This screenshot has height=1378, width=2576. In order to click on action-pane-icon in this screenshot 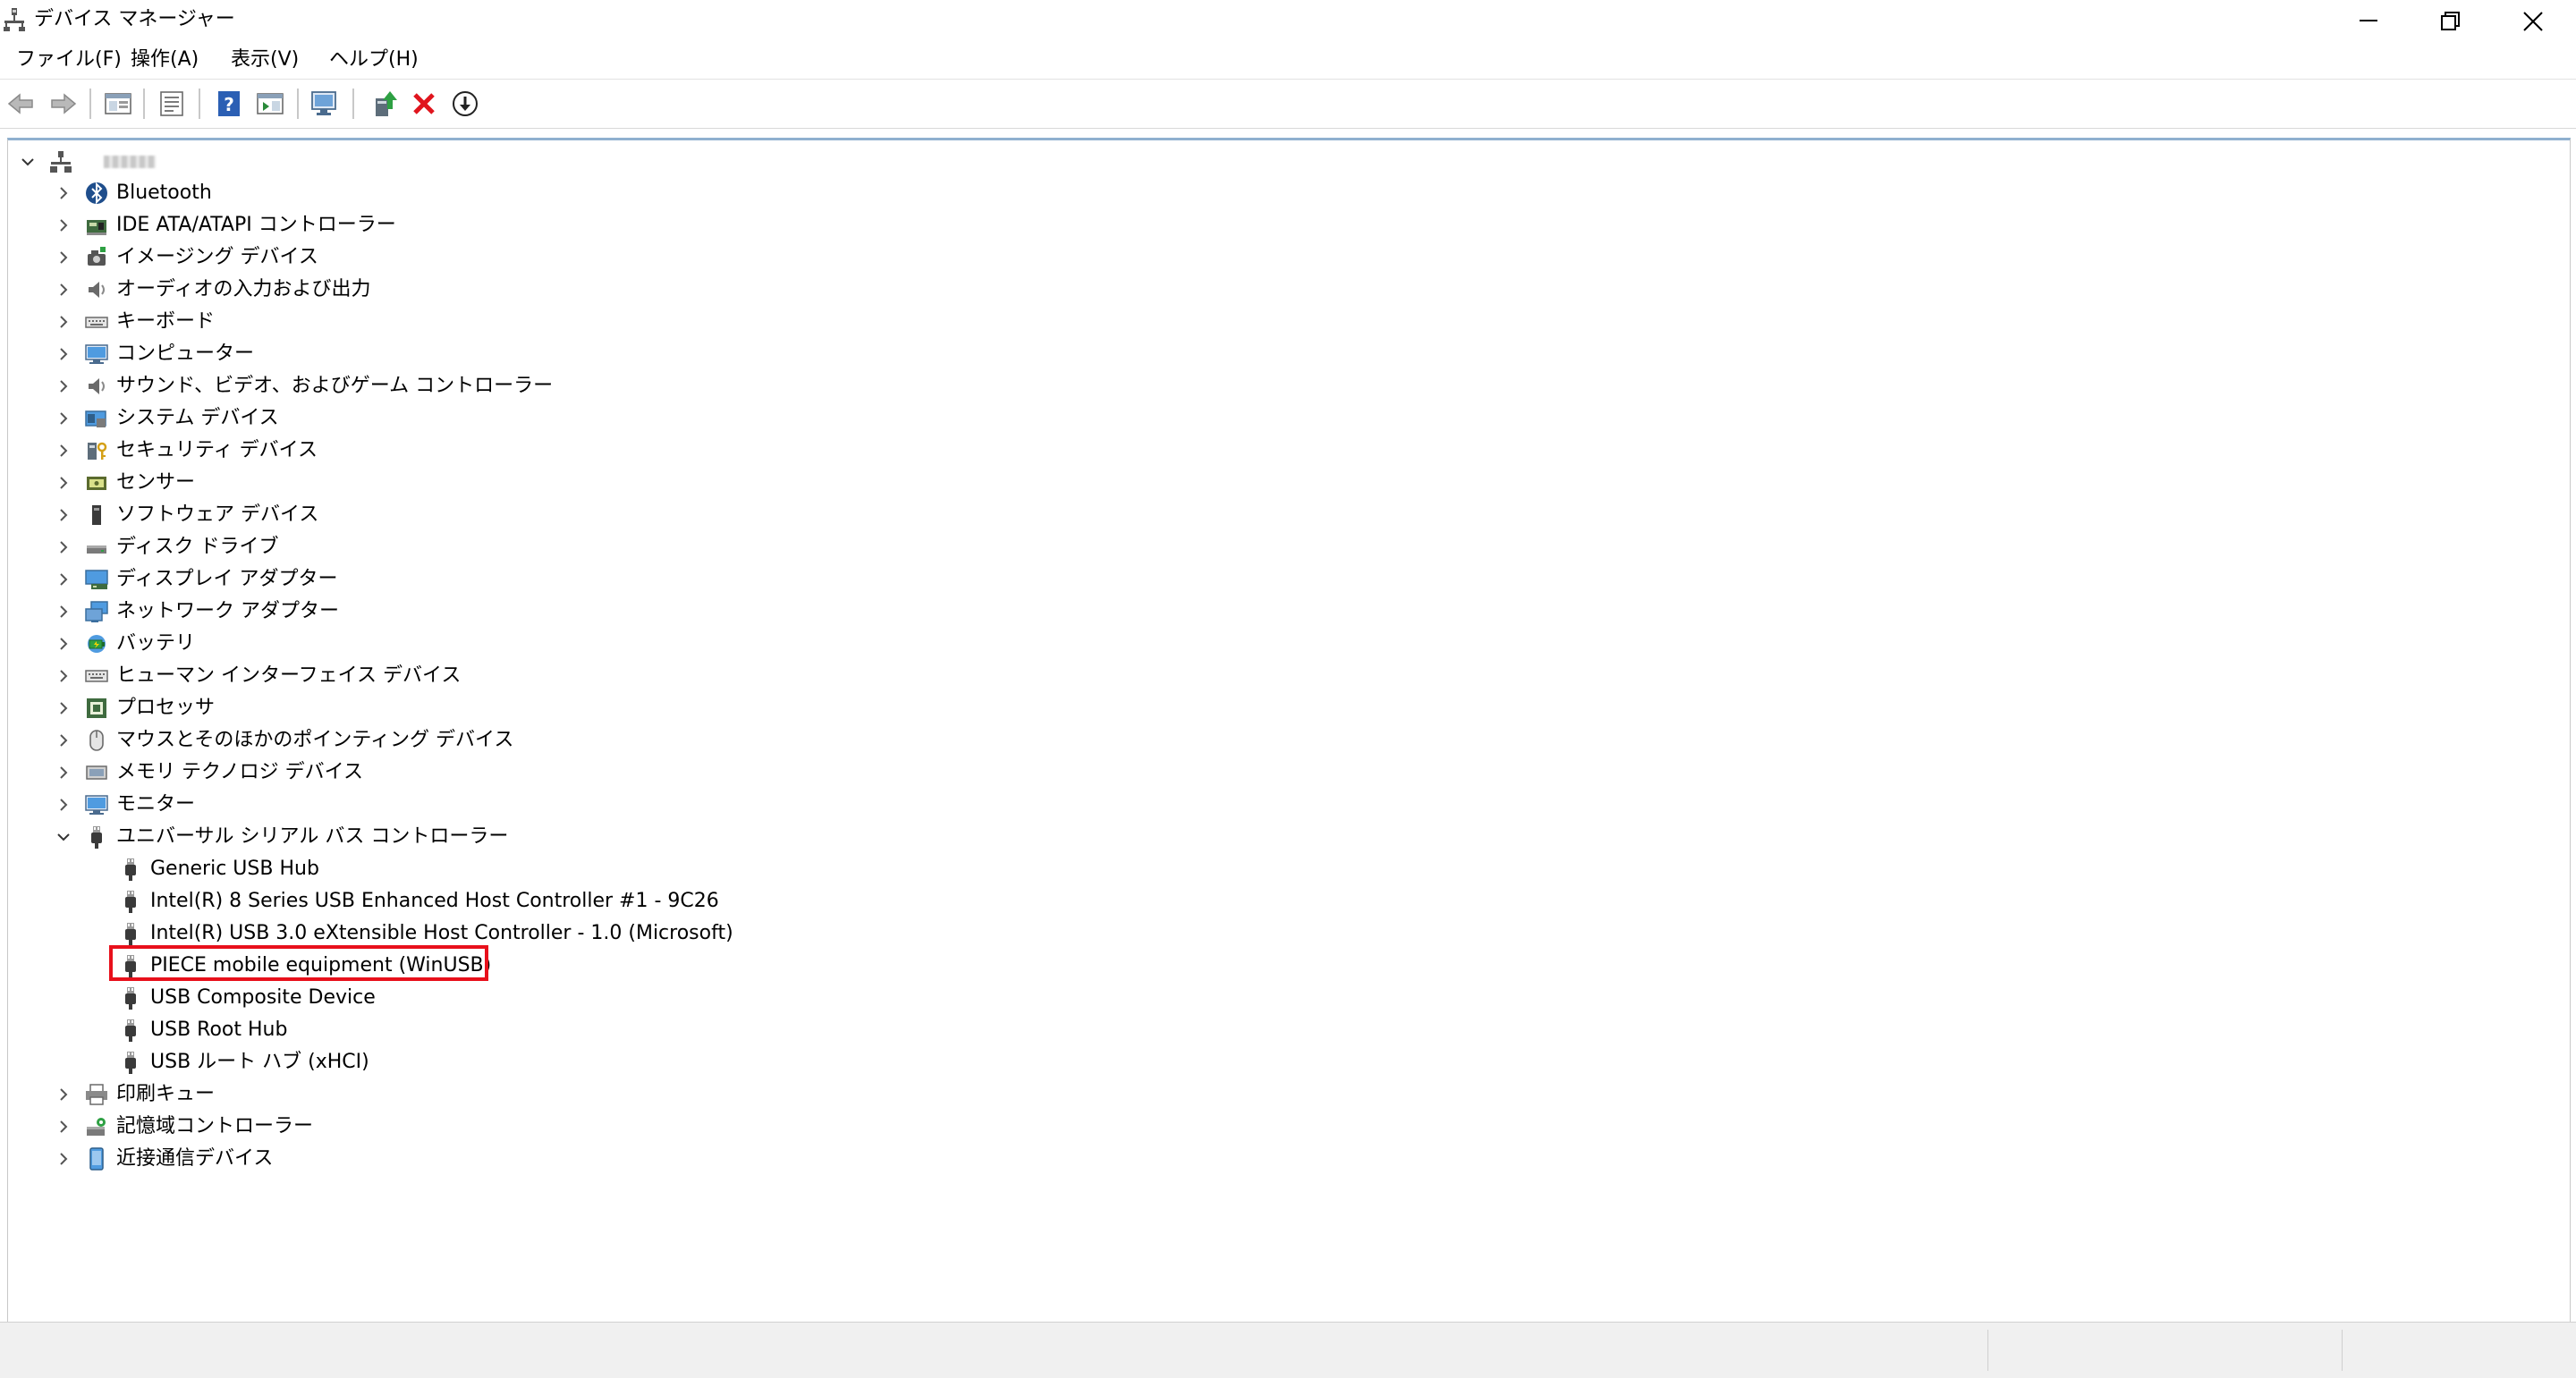, I will do `click(270, 104)`.